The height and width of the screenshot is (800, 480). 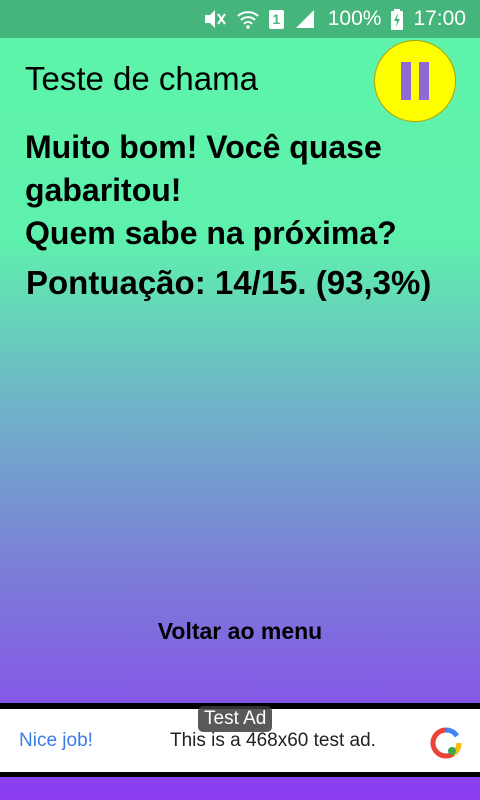 I want to click on sim-icon: 1, so click(x=276, y=19).